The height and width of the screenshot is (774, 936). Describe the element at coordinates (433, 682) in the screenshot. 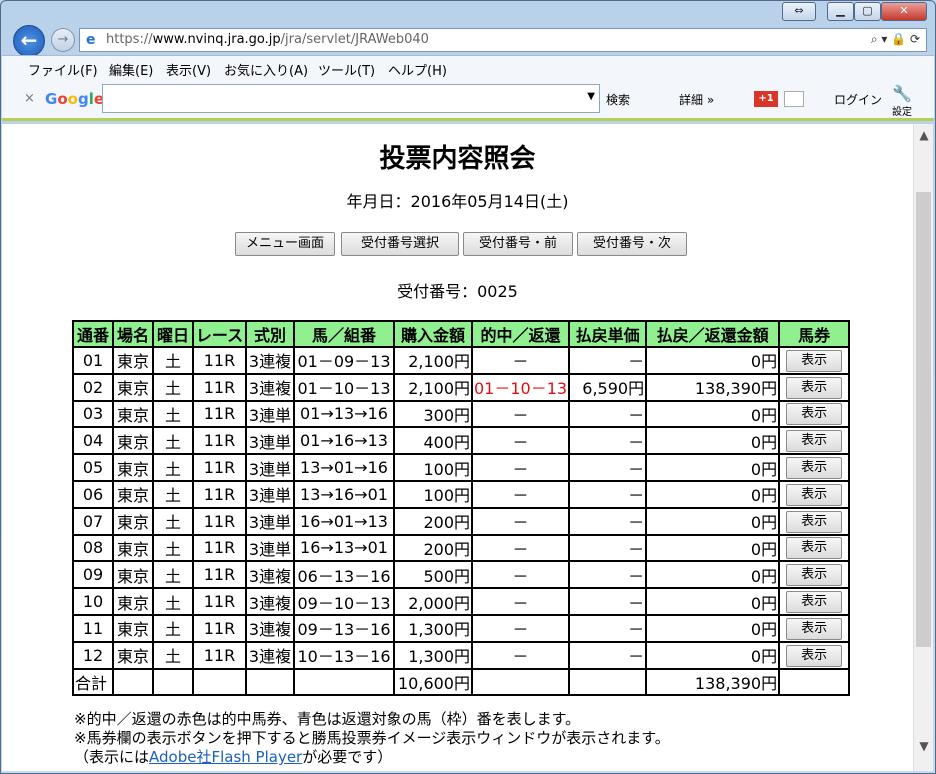

I see `total-purchase: 10,600円` at that location.